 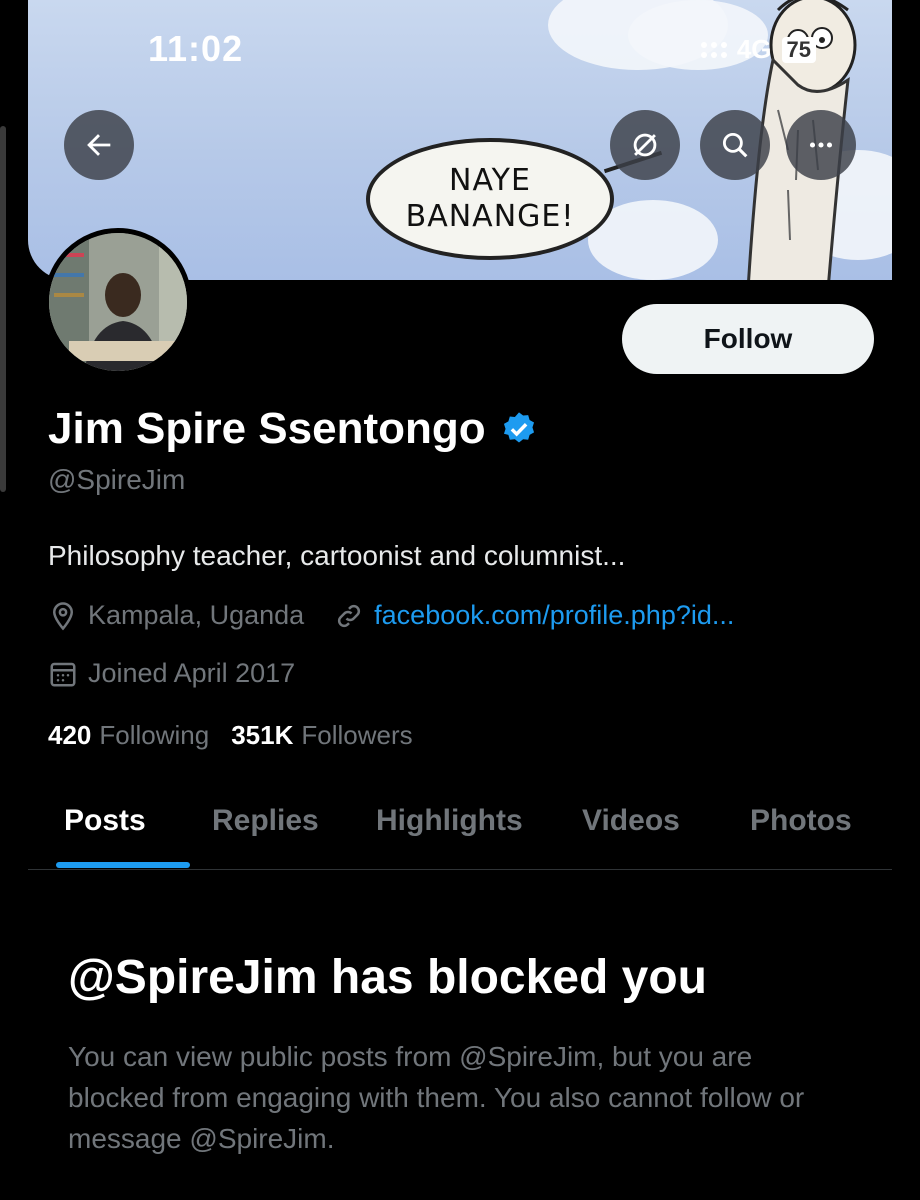 I want to click on more-button, so click(x=821, y=145).